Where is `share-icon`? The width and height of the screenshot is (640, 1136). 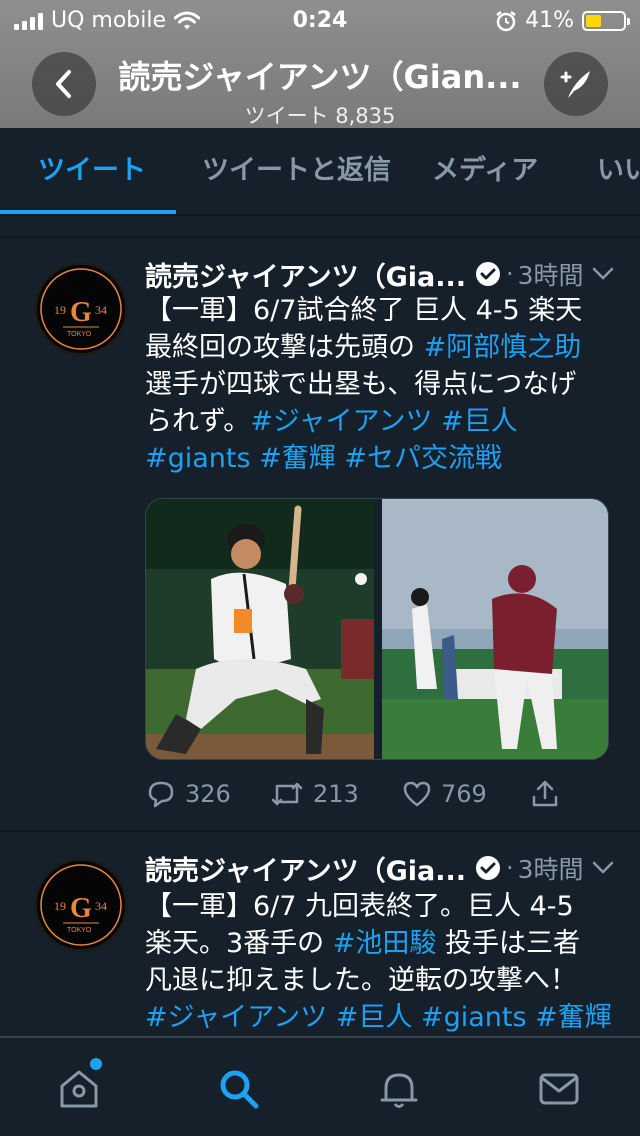 share-icon is located at coordinates (545, 793).